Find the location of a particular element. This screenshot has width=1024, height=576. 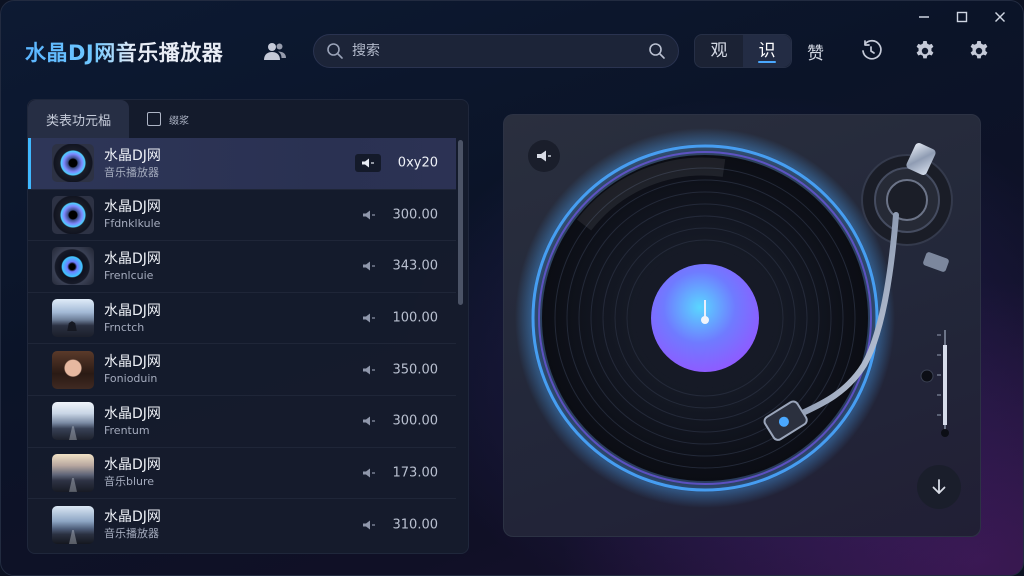

close-icon is located at coordinates (1000, 17).